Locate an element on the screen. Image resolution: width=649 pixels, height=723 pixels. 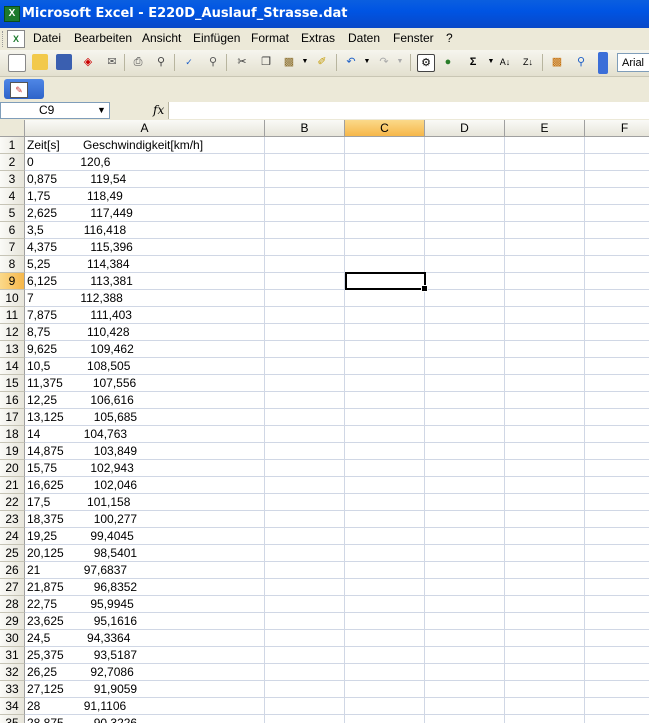
cell-c6 is located at coordinates (385, 230).